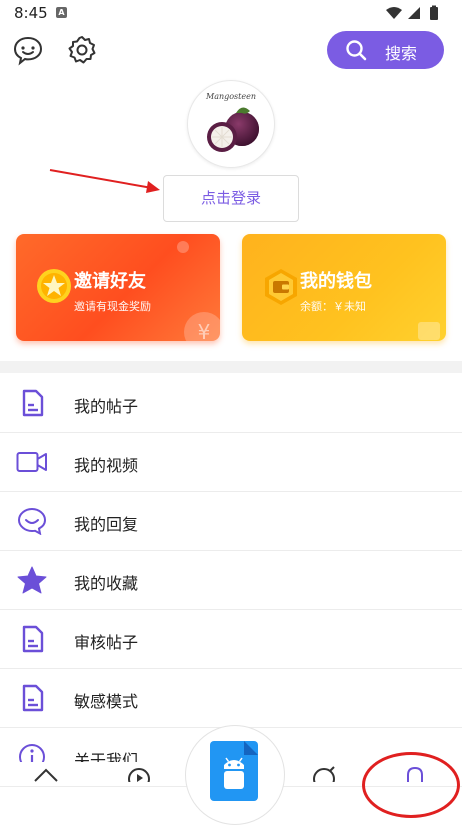 The height and width of the screenshot is (825, 462). What do you see at coordinates (230, 96) in the screenshot?
I see `avatar-caption: Mangosteen` at bounding box center [230, 96].